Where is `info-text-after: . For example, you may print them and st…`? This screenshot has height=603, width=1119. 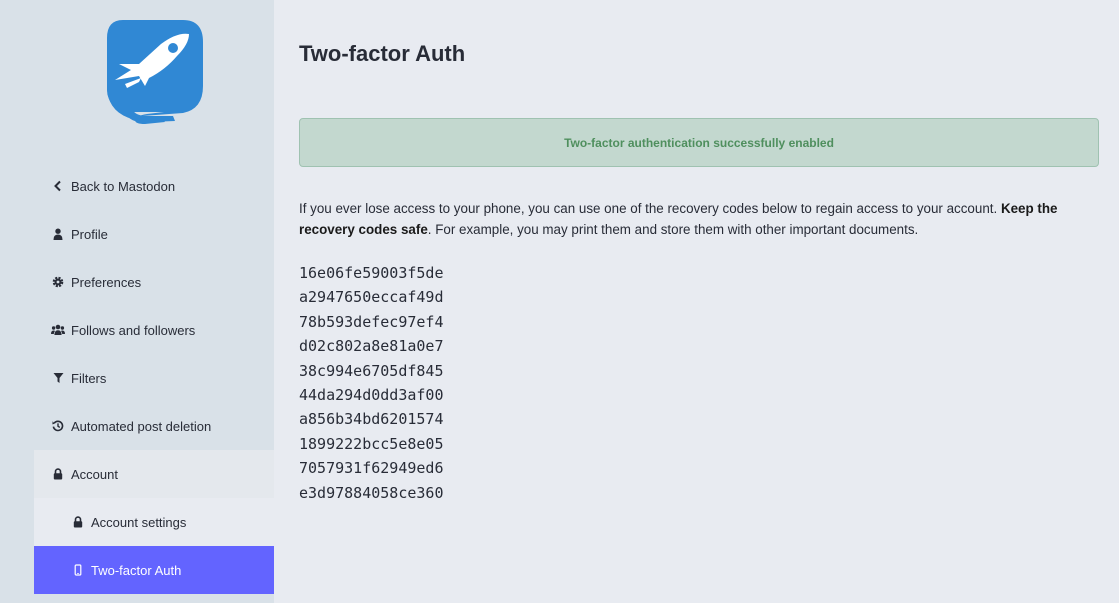
info-text-after: . For example, you may print them and st… is located at coordinates (673, 229).